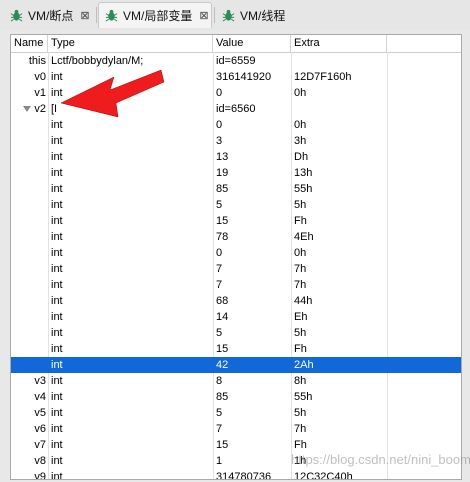 The height and width of the screenshot is (482, 470). What do you see at coordinates (112, 93) in the screenshot?
I see `annotation-arrow` at bounding box center [112, 93].